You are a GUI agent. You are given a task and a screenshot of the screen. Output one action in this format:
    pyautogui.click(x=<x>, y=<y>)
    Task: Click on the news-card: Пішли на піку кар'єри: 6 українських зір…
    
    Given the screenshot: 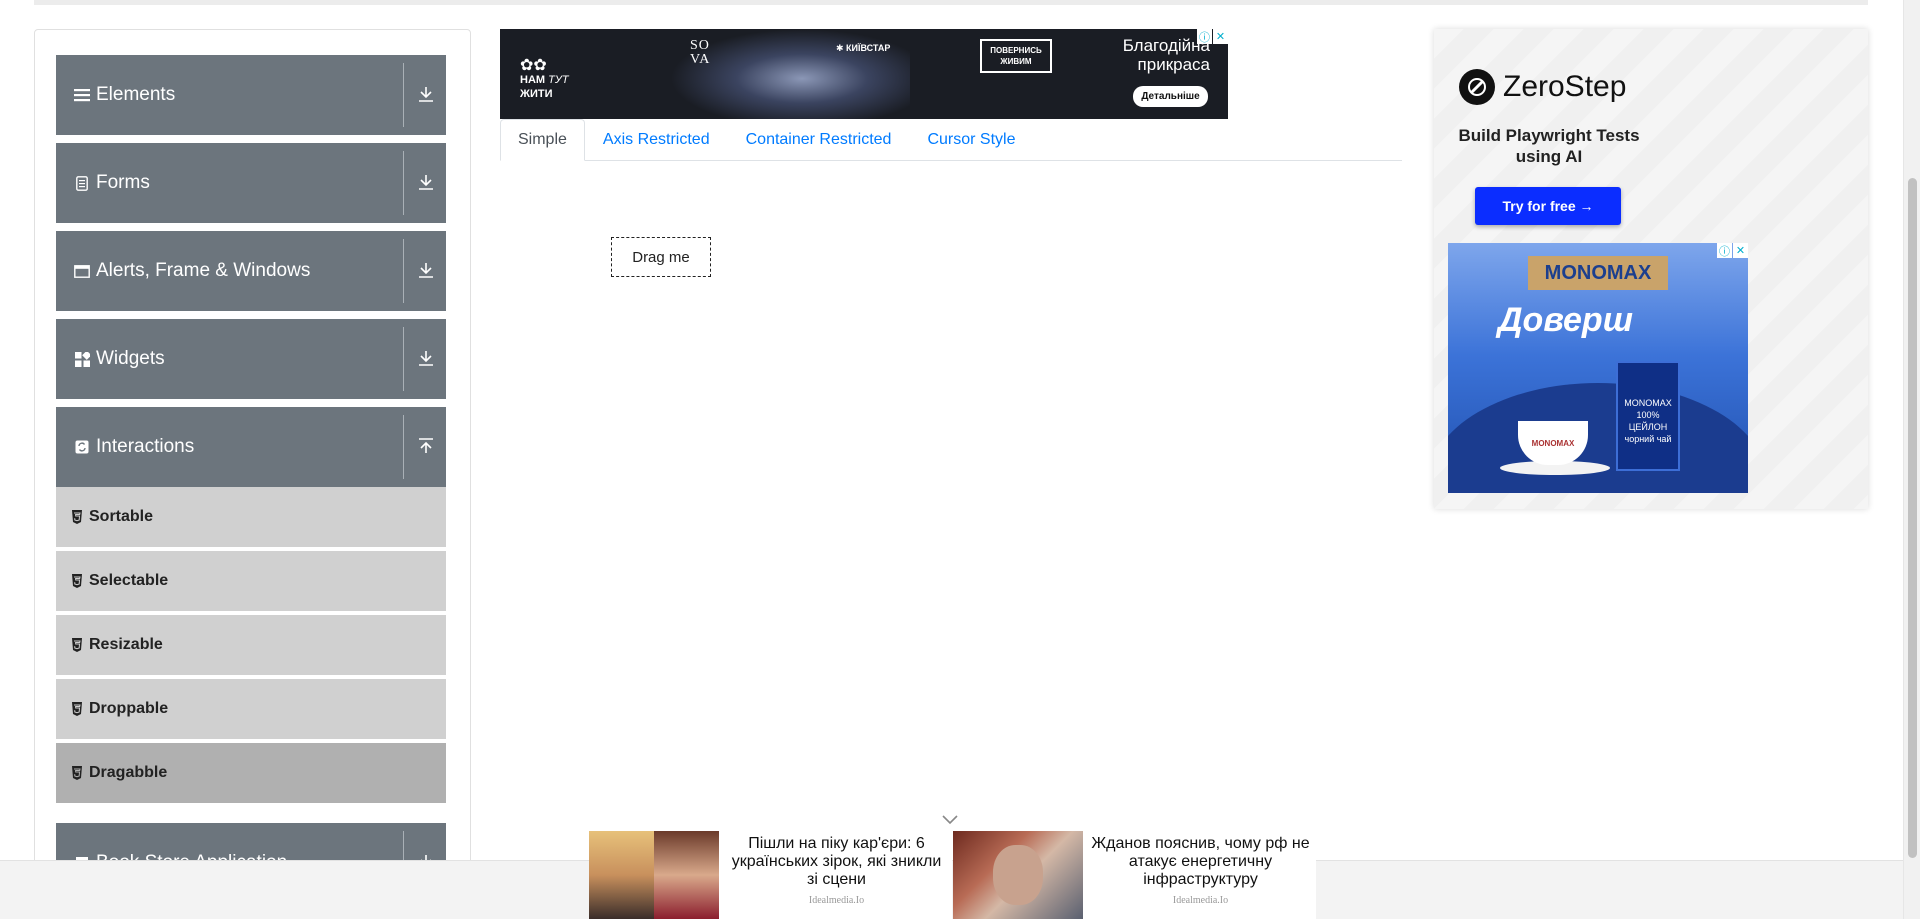 What is the action you would take?
    pyautogui.click(x=770, y=875)
    